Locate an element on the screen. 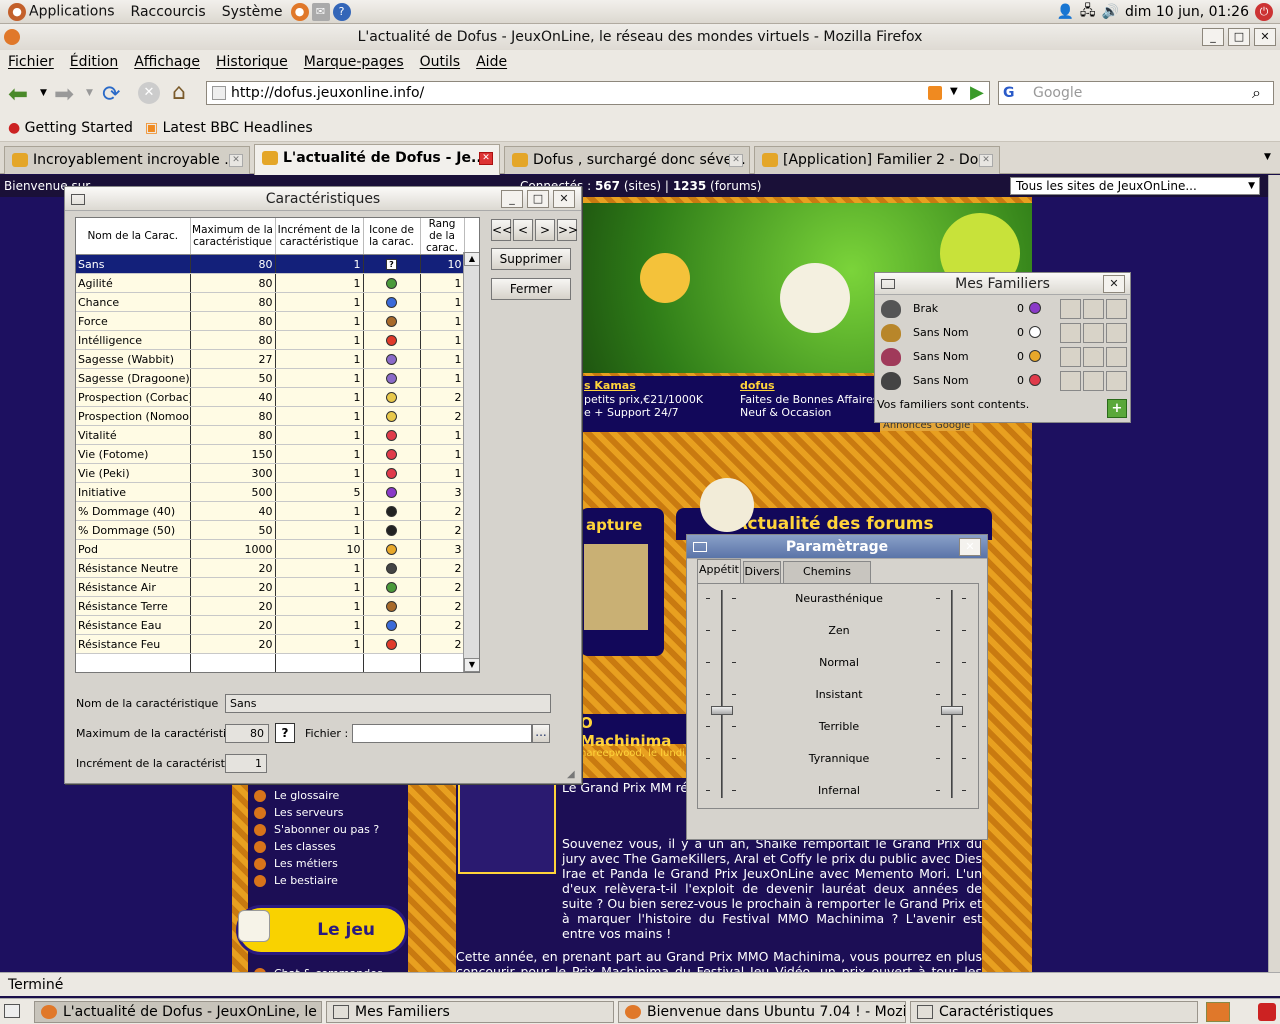 The width and height of the screenshot is (1280, 1024). scroll-down-icon: ▼ is located at coordinates (471, 665).